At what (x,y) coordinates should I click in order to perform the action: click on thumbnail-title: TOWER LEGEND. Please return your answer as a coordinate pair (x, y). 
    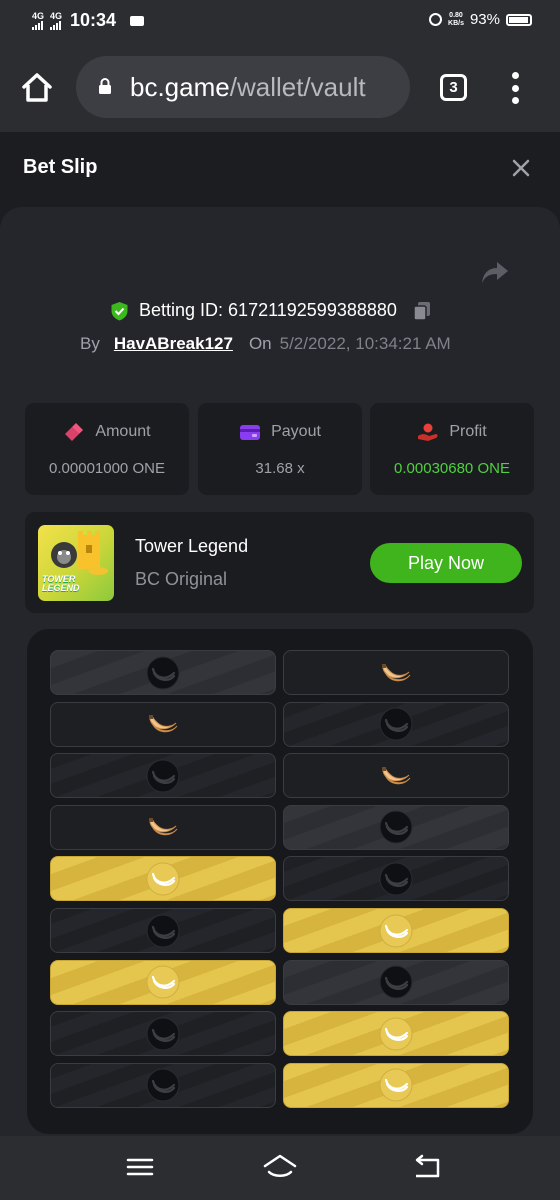
    Looking at the image, I should click on (61, 584).